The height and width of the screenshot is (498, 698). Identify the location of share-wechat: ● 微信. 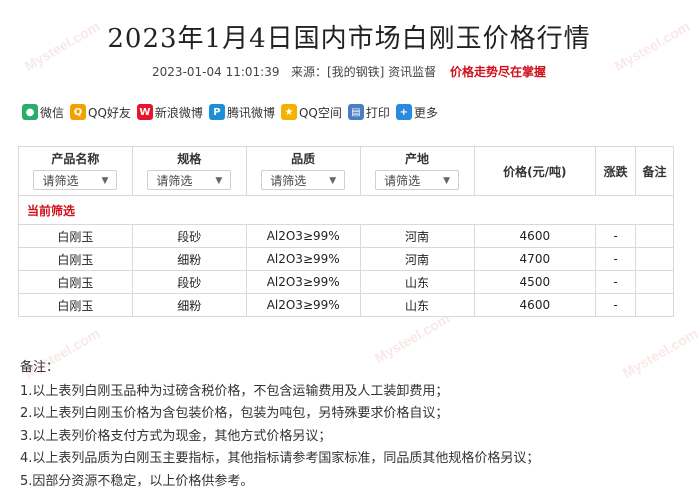
(43, 112).